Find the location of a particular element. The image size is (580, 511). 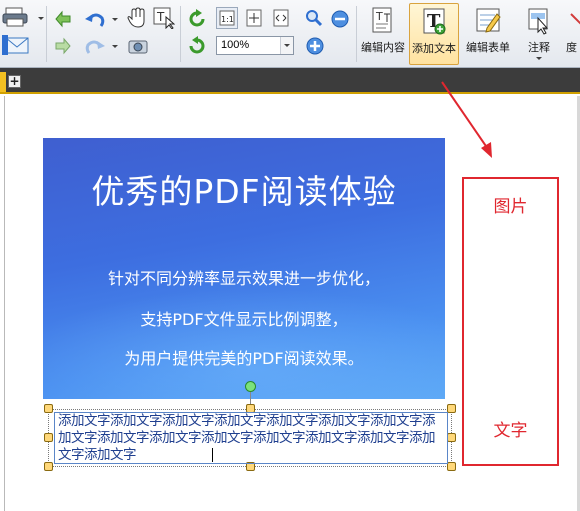

annotation-arrow is located at coordinates (466, 119).